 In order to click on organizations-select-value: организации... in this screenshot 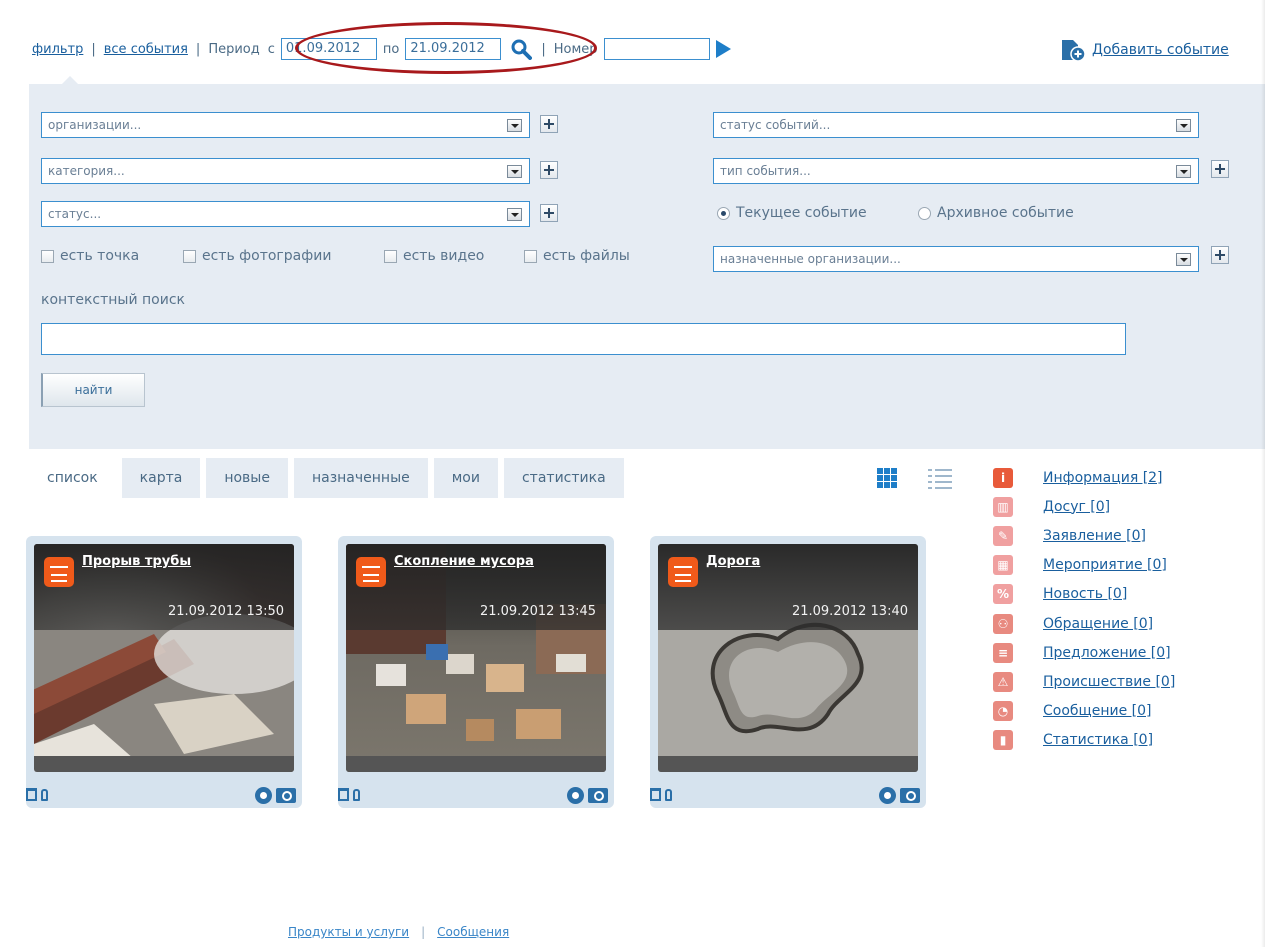, I will do `click(95, 125)`.